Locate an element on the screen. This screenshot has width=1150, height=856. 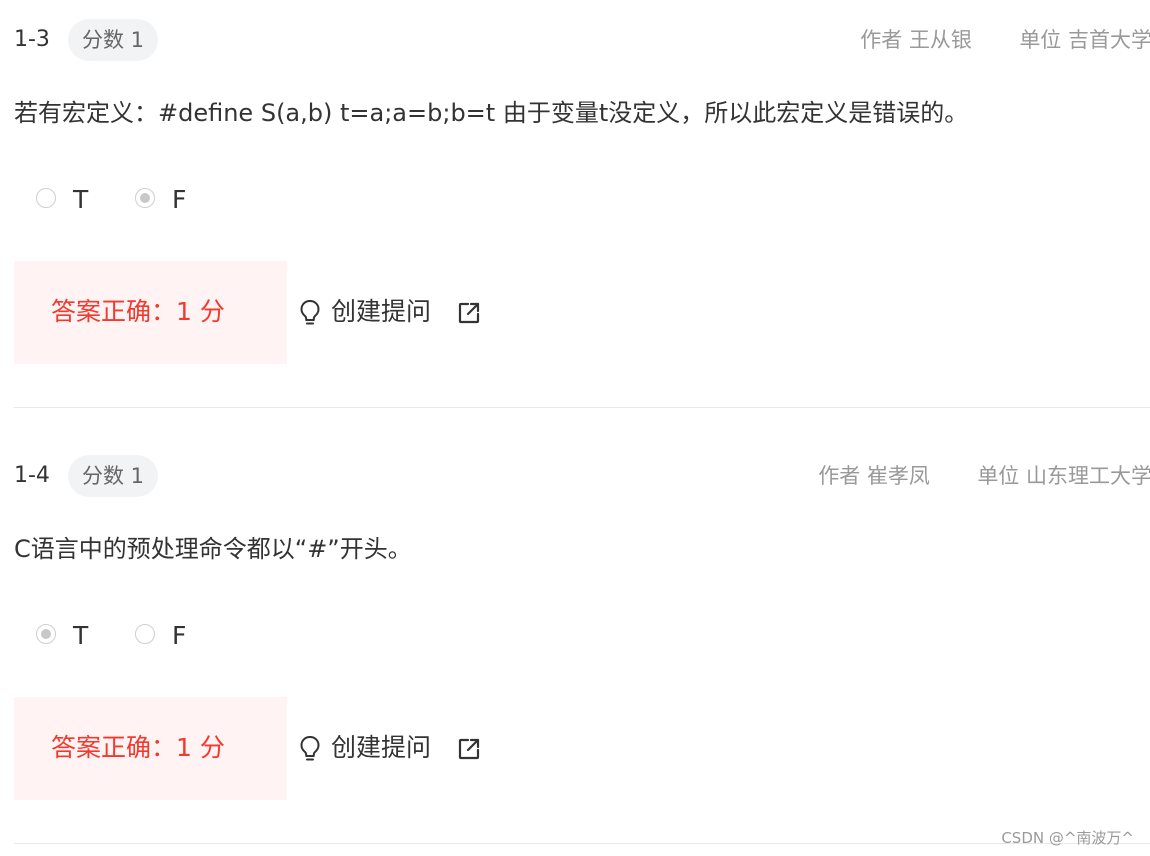
unit-name: 吉首大学 is located at coordinates (1109, 40).